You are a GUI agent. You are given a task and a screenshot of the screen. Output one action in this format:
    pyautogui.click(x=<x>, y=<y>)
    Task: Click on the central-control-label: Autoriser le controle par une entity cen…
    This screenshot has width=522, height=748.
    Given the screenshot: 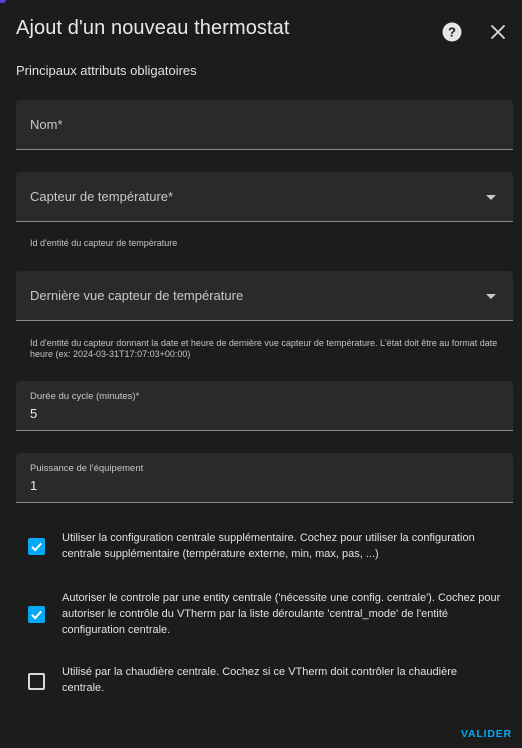 What is the action you would take?
    pyautogui.click(x=281, y=614)
    